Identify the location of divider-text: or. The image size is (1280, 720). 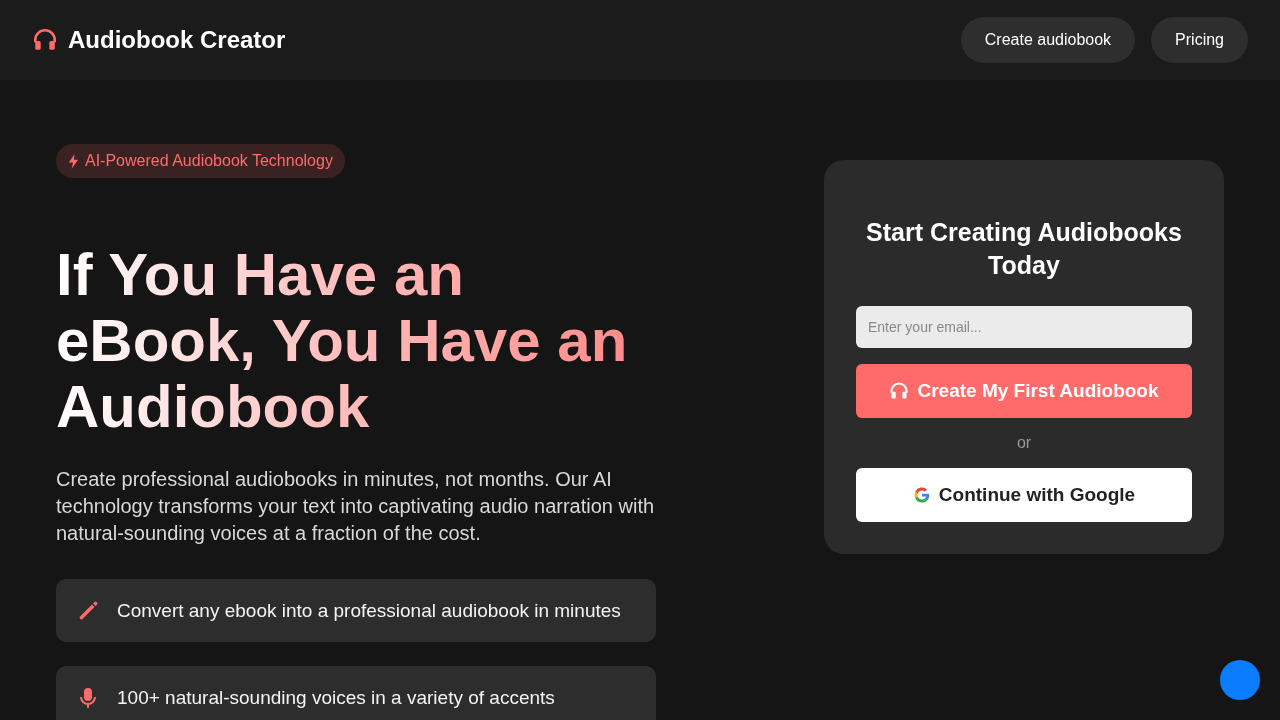
(1024, 443).